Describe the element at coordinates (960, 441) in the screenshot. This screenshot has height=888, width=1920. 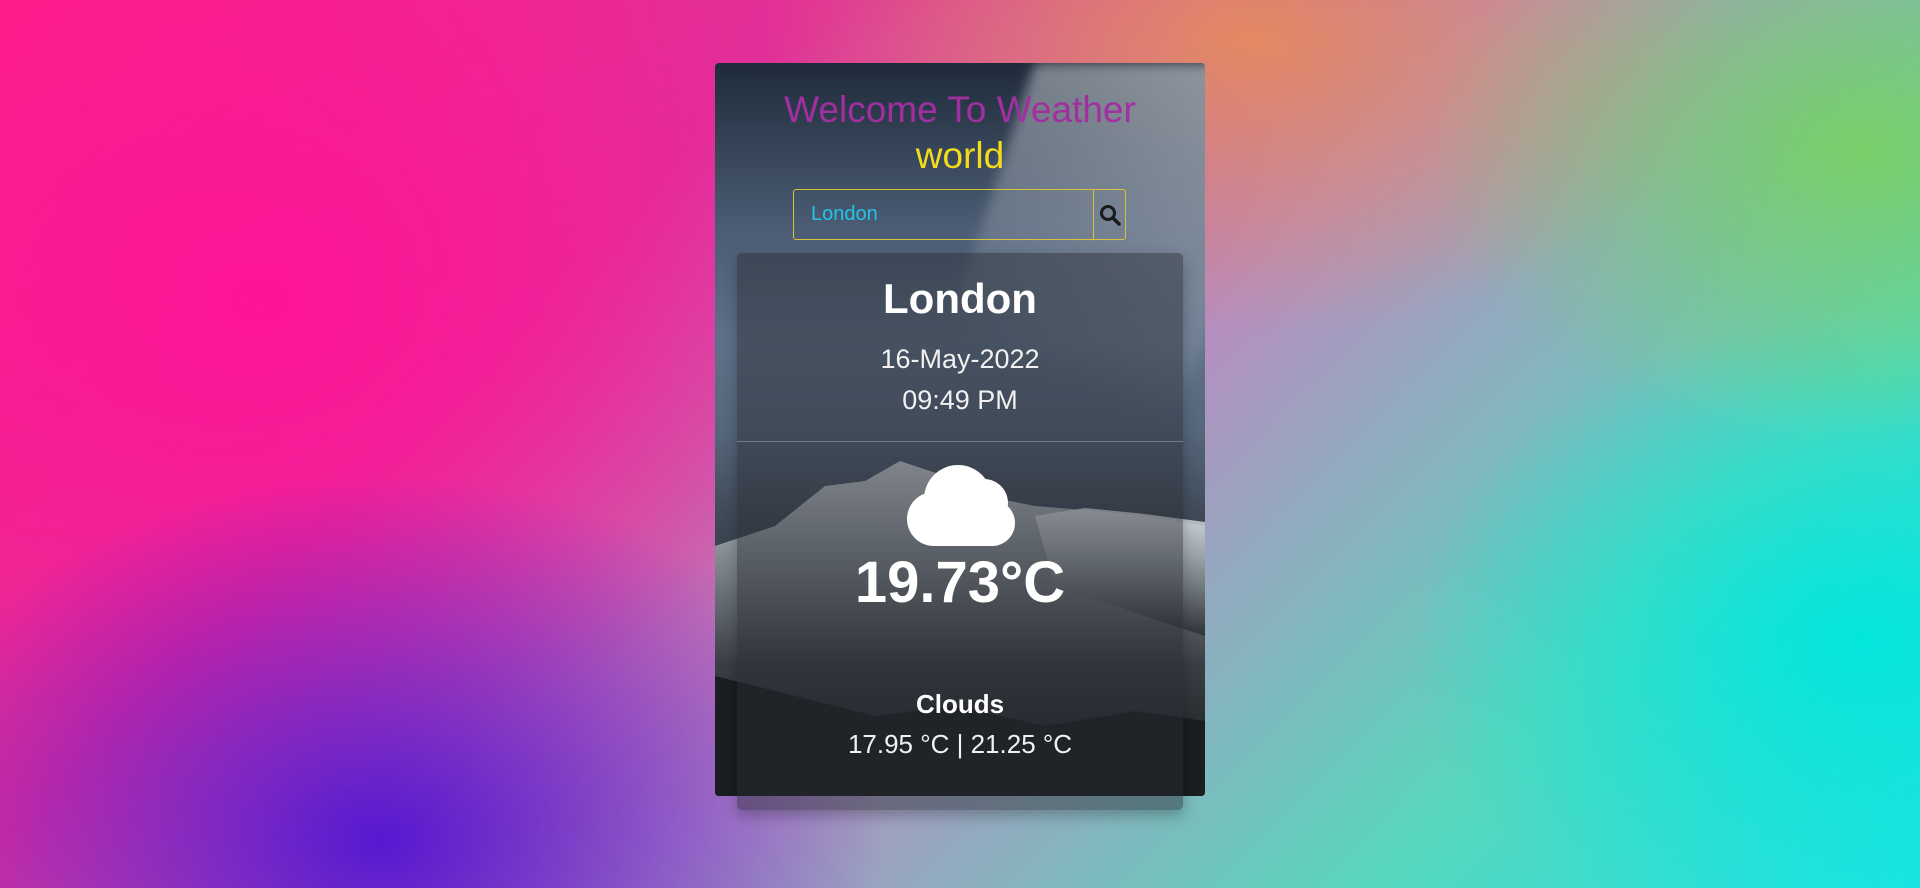
I see `divider` at that location.